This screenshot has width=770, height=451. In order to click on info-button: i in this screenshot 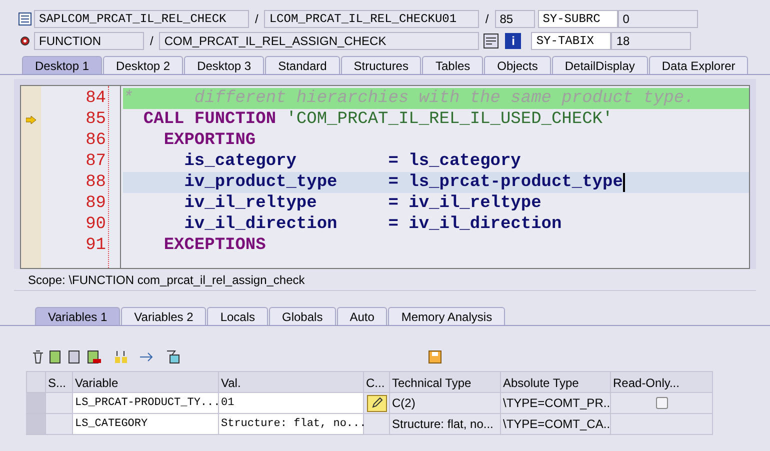, I will do `click(513, 41)`.